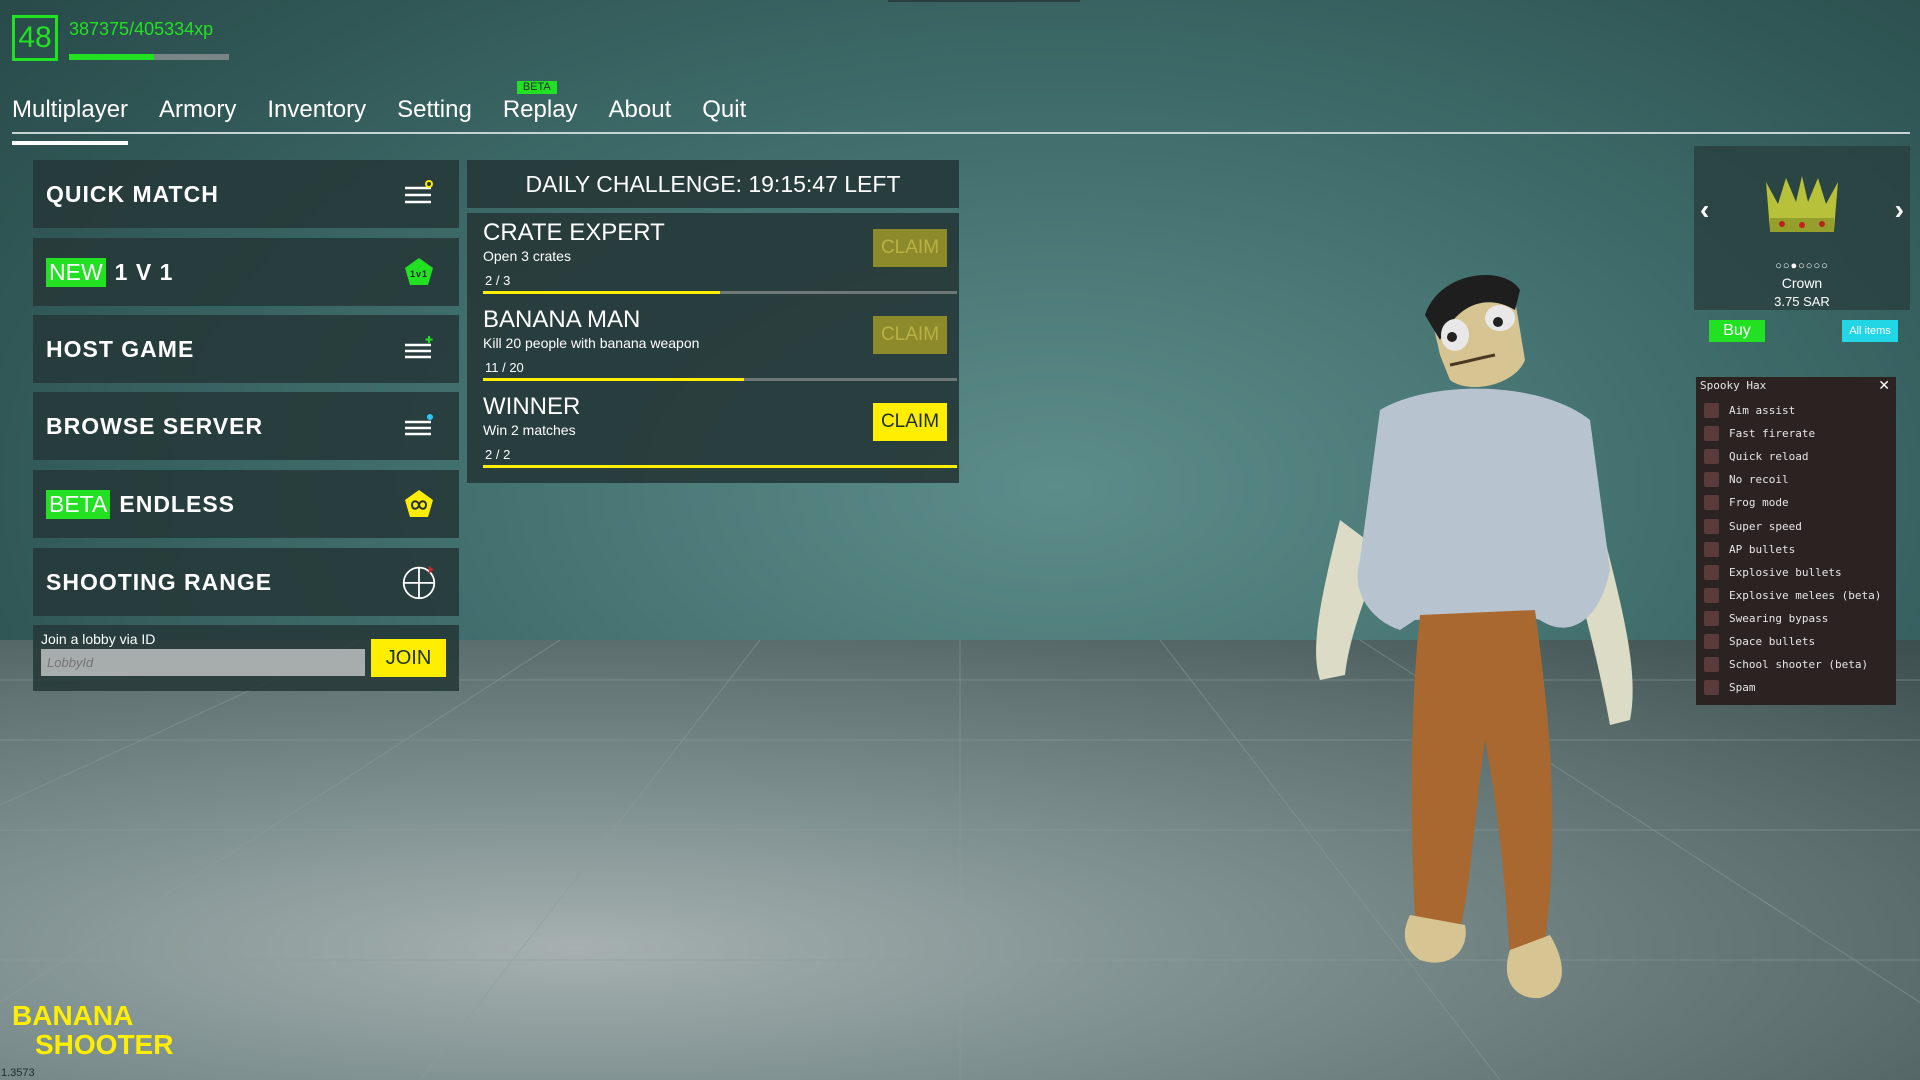  Describe the element at coordinates (984, 1) in the screenshot. I see `top-edge-bar` at that location.